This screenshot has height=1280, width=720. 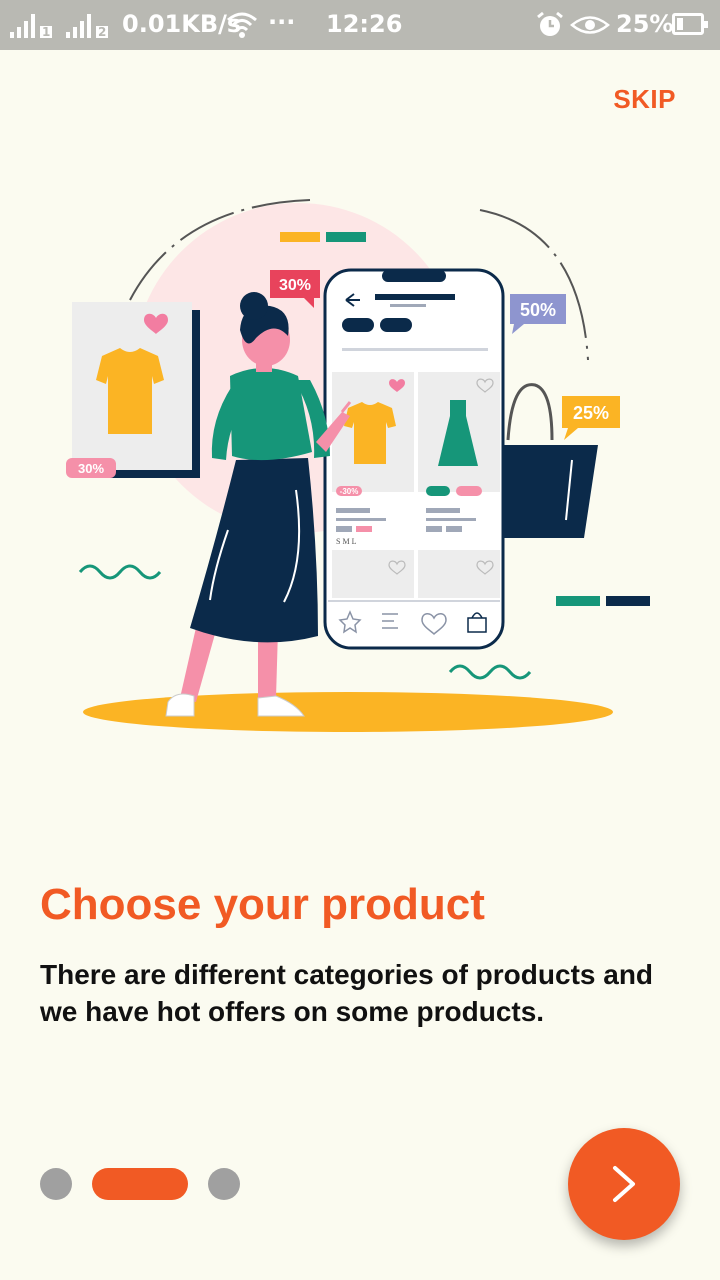 I want to click on decor-bar-green, so click(x=346, y=237).